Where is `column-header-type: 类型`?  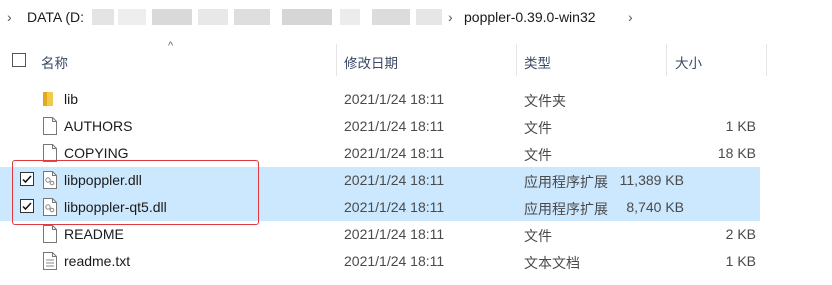
column-header-type: 类型 is located at coordinates (537, 62).